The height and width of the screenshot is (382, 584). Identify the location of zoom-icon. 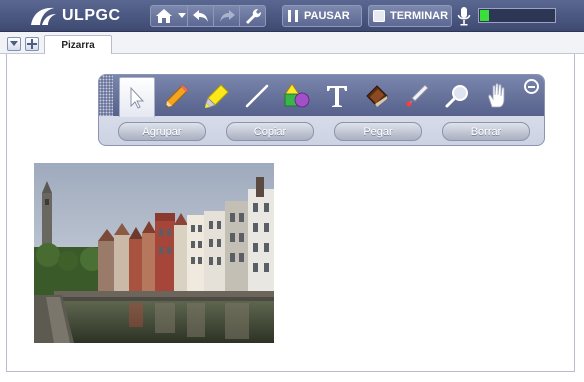
(456, 96).